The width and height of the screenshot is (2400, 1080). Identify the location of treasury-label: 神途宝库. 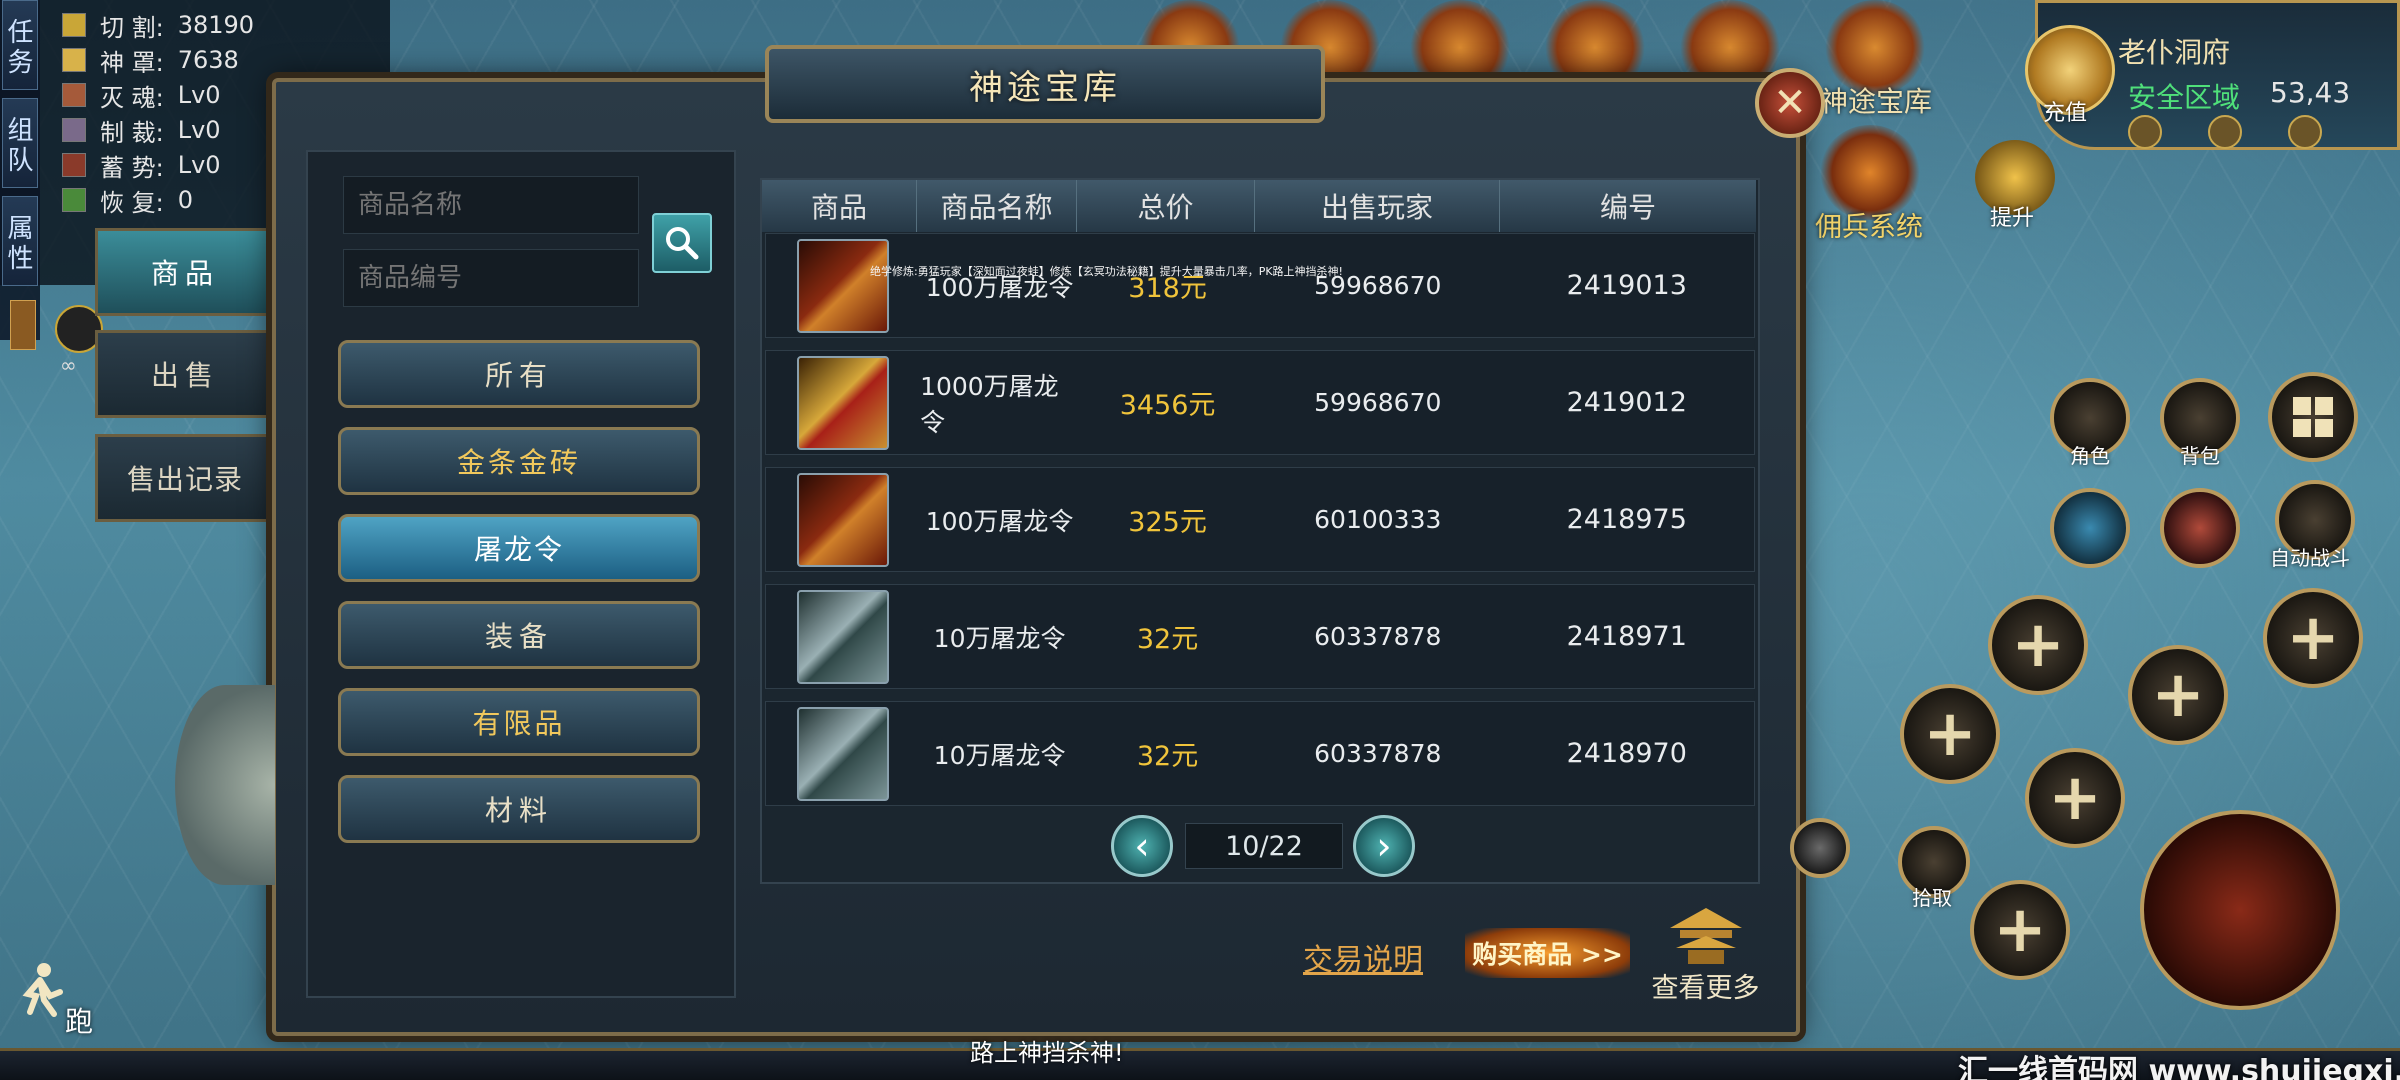
(1876, 101).